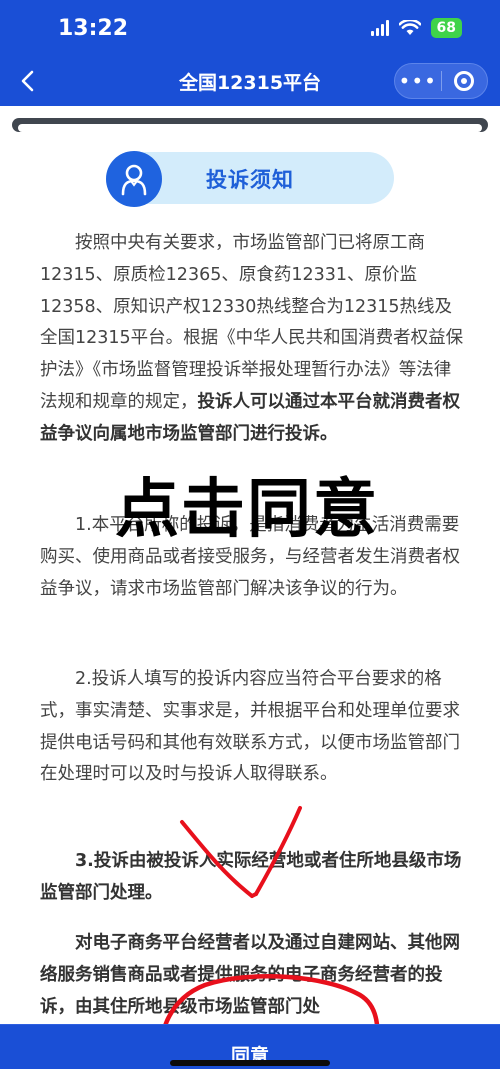 The height and width of the screenshot is (1069, 500). What do you see at coordinates (250, 28) in the screenshot?
I see `status-bar: 13:22 68` at bounding box center [250, 28].